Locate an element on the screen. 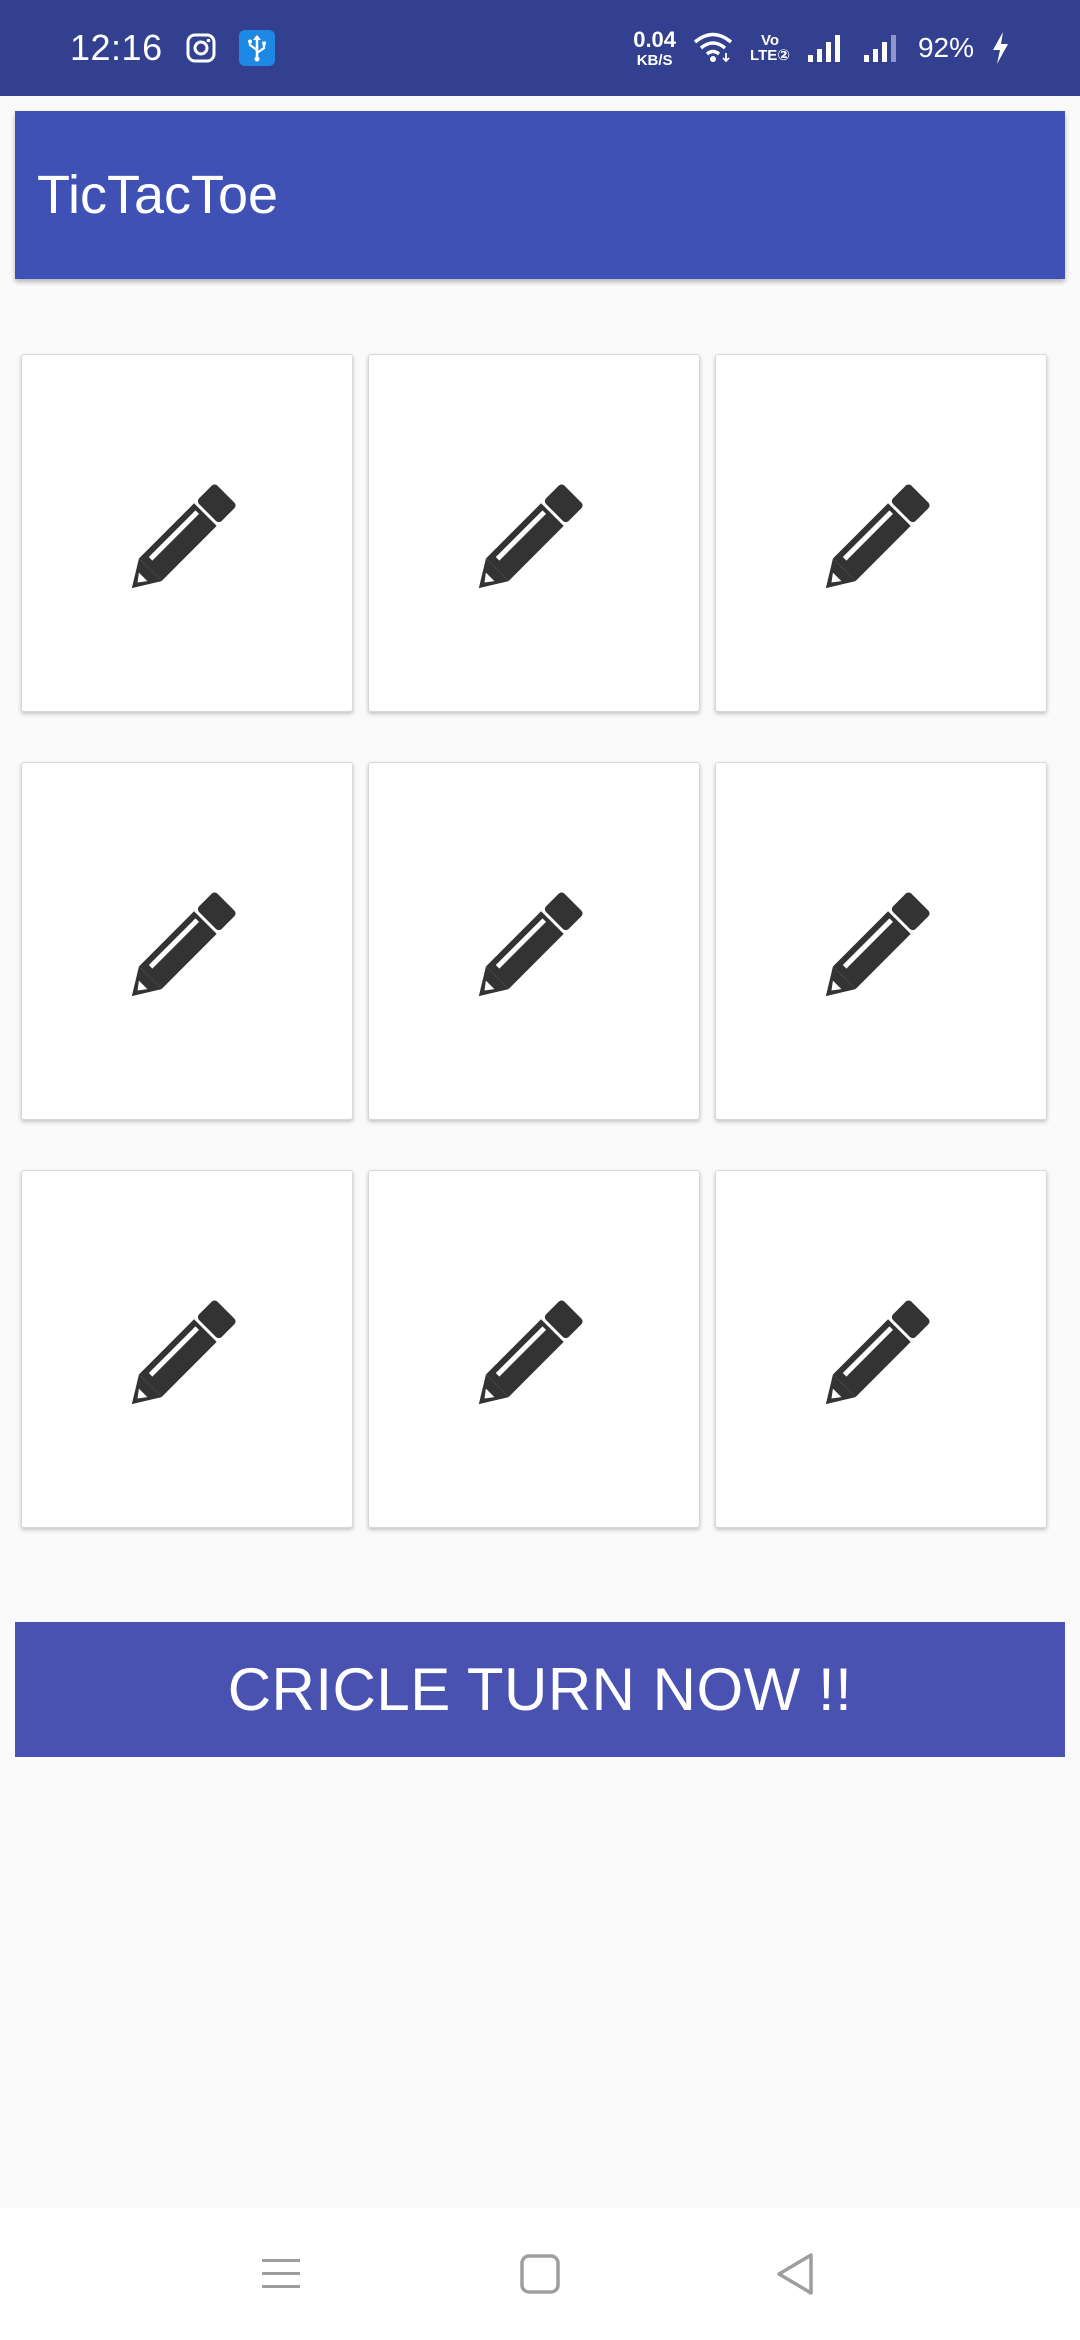 This screenshot has height=2340, width=1080. back-button is located at coordinates (795, 2274).